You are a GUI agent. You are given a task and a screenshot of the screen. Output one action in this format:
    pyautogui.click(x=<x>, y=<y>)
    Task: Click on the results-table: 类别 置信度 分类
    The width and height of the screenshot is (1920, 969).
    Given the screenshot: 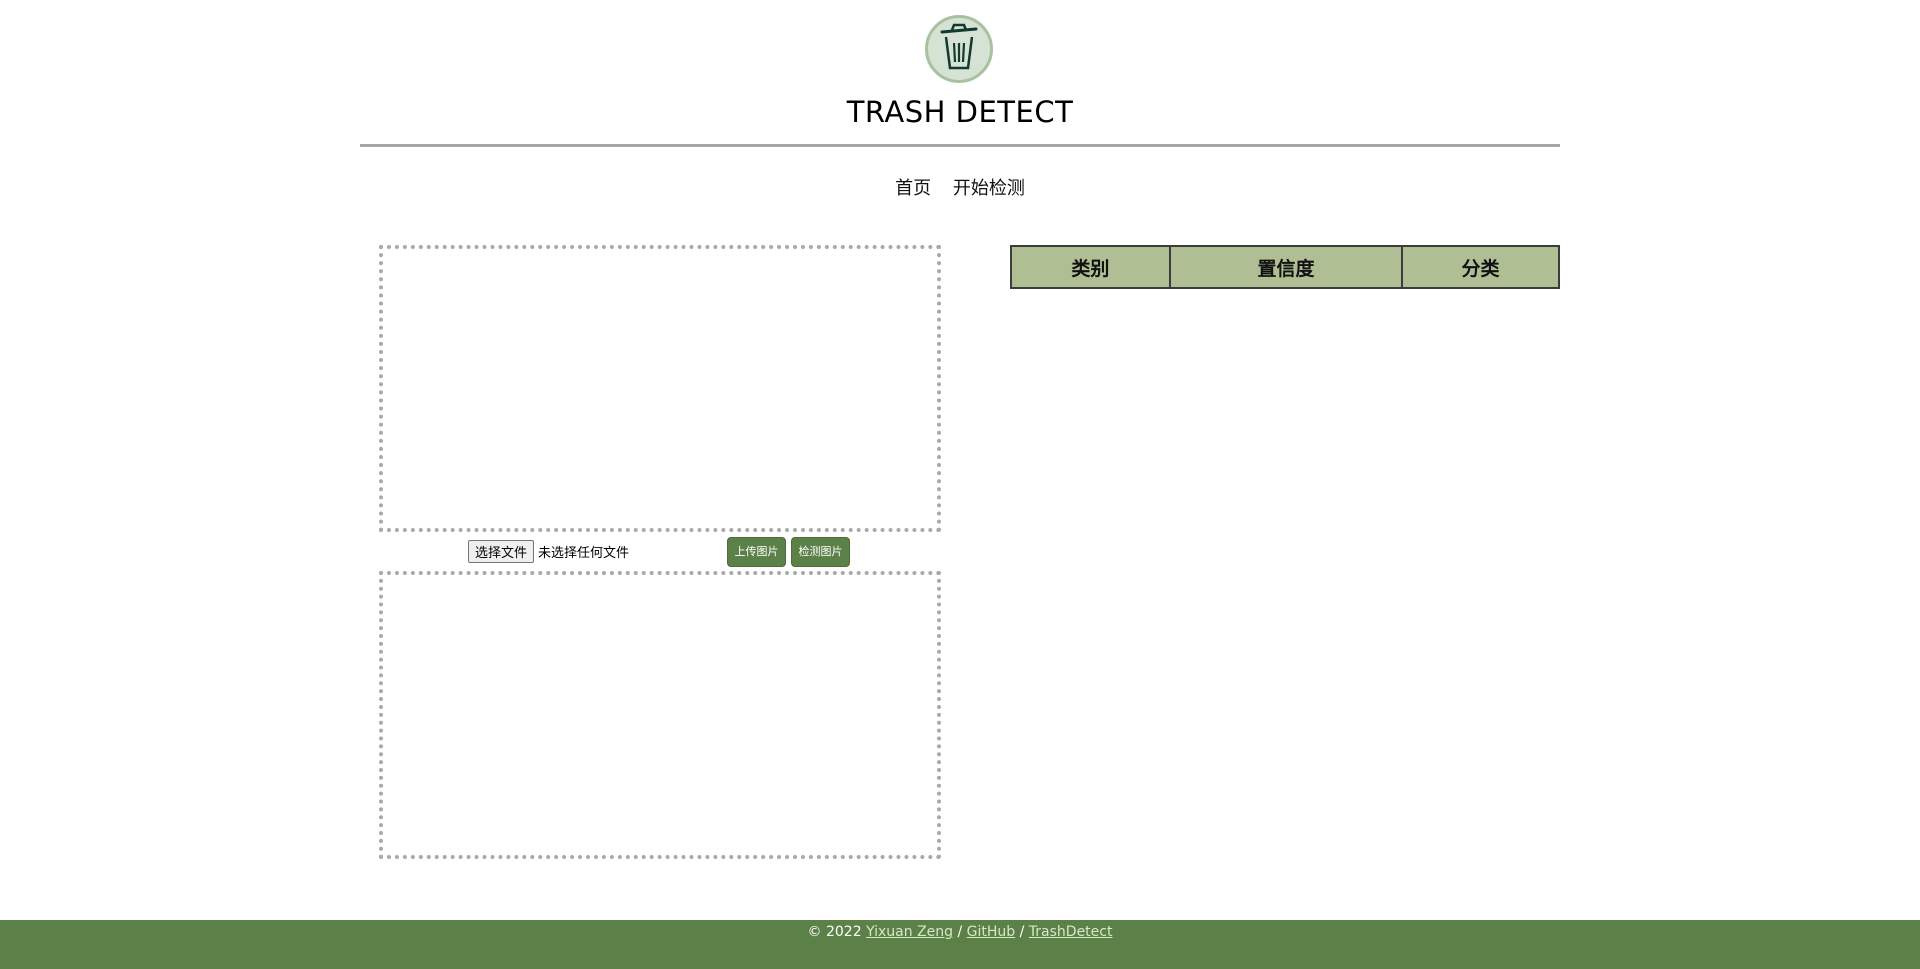 What is the action you would take?
    pyautogui.click(x=1285, y=267)
    